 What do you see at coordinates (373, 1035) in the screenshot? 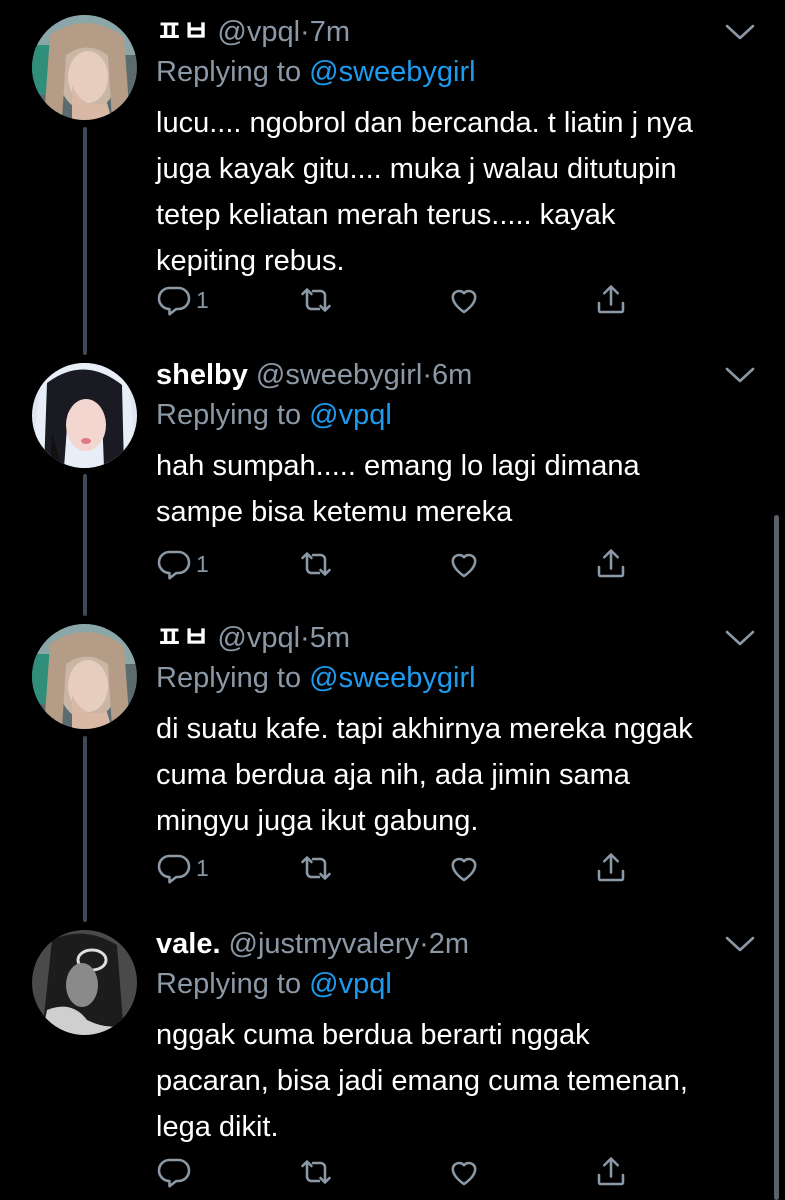
I see `tweet-text-line: nggak cuma berdua berarti nggak` at bounding box center [373, 1035].